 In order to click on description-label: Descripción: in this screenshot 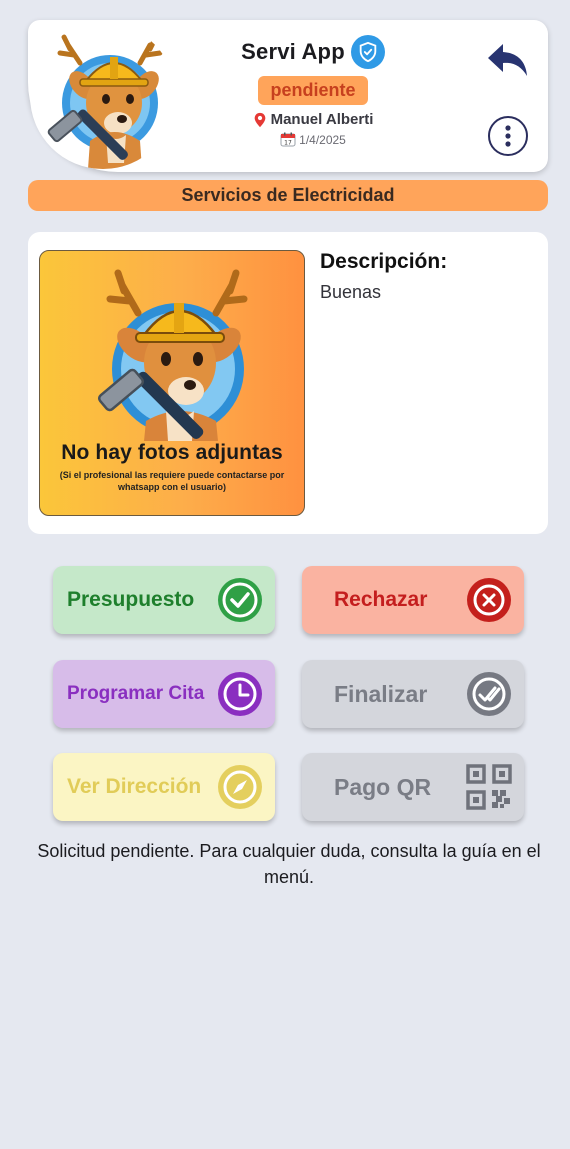, I will do `click(384, 261)`.